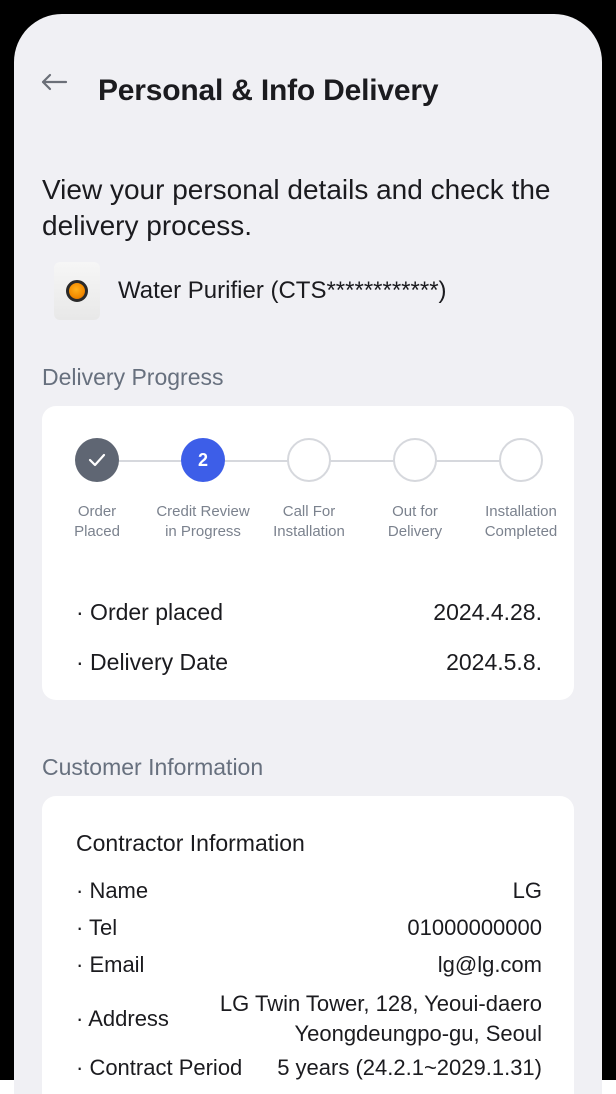 The height and width of the screenshot is (1094, 616). What do you see at coordinates (309, 460) in the screenshot?
I see `step-3-circle` at bounding box center [309, 460].